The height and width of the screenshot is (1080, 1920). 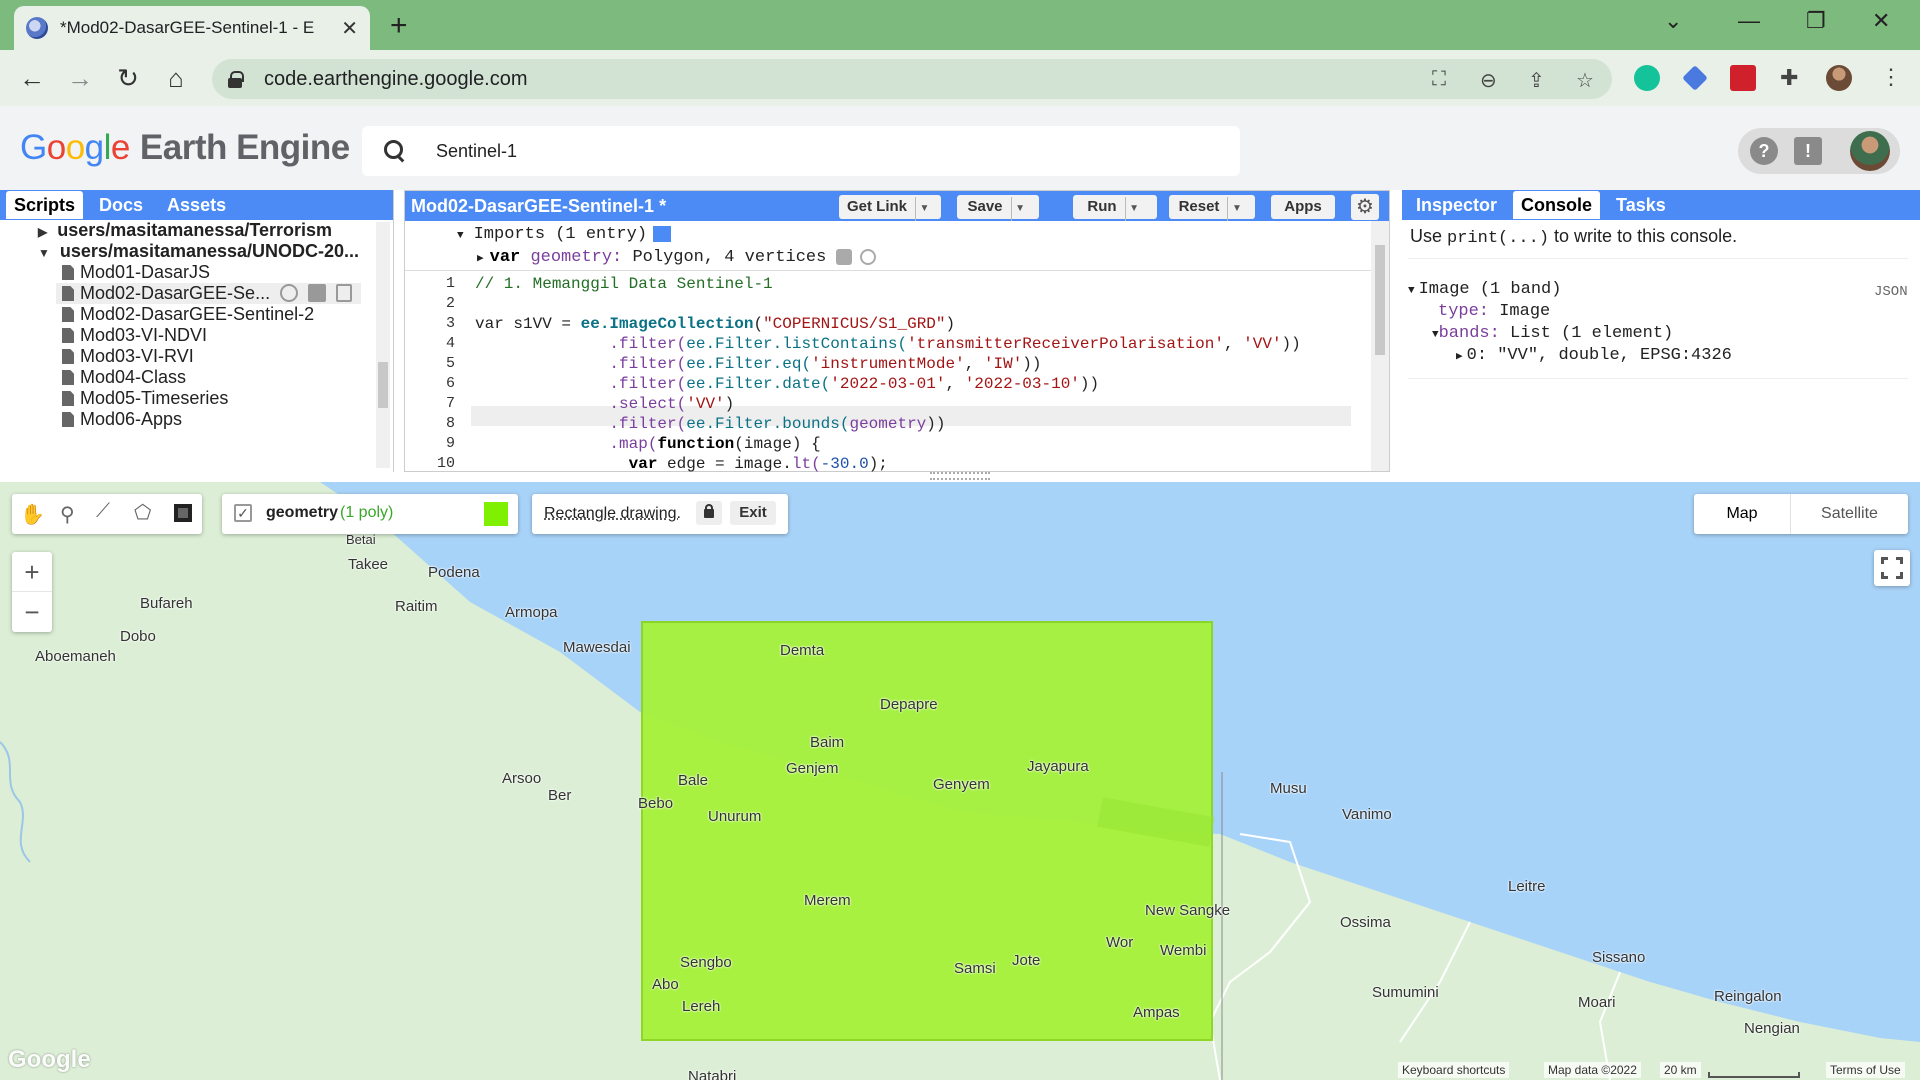 I want to click on tree-file: Mod03-VI-RVI, so click(x=128, y=356).